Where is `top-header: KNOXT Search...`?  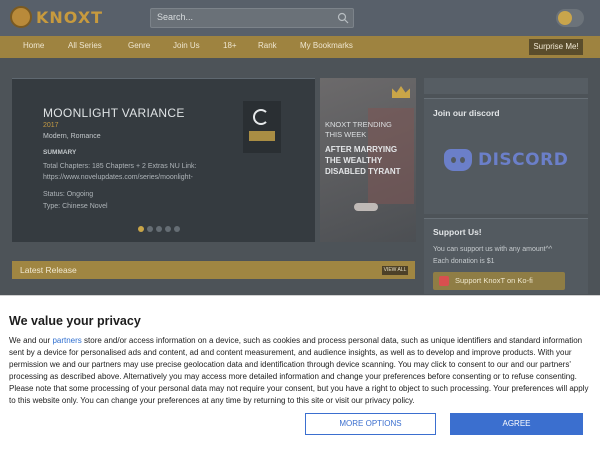 top-header: KNOXT Search... is located at coordinates (300, 18).